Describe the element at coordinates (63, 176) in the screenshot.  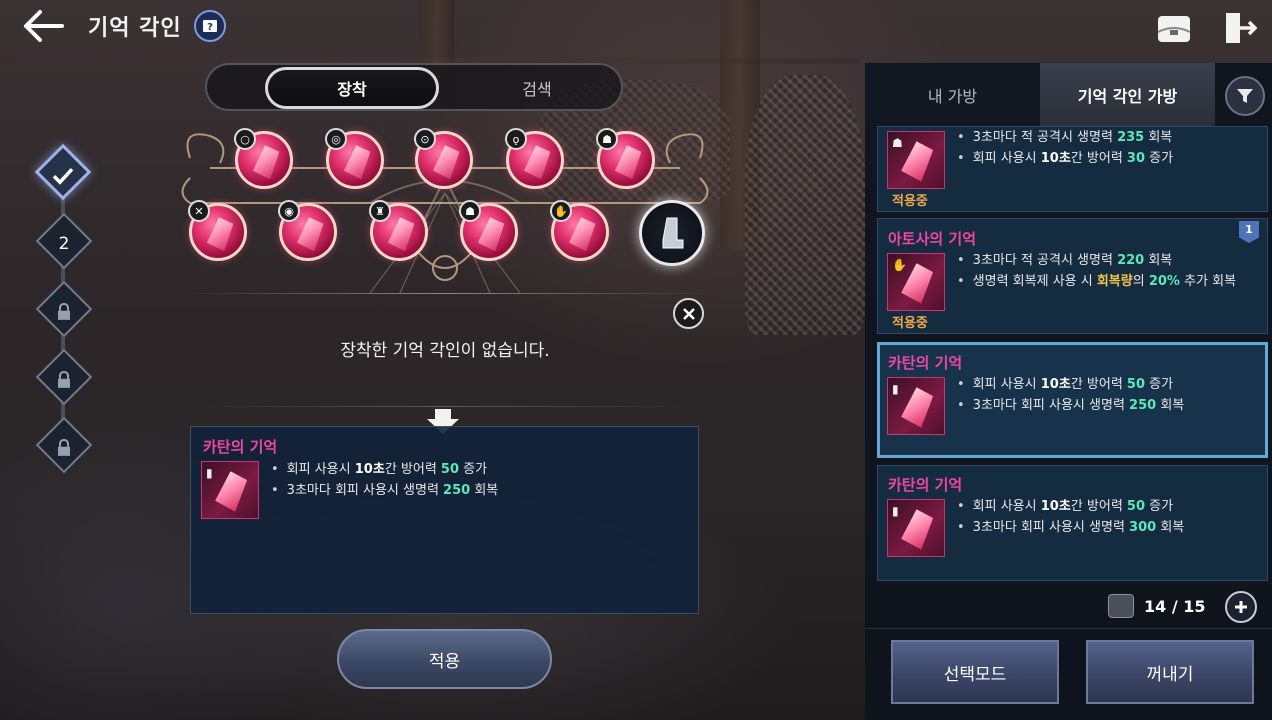
I see `checkmark-icon` at that location.